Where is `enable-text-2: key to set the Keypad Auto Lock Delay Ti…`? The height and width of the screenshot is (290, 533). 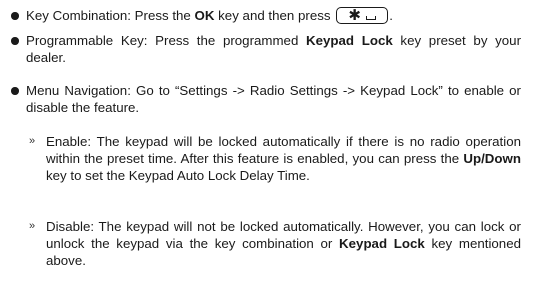
enable-text-2: key to set the Keypad Auto Lock Delay Ti… is located at coordinates (178, 175).